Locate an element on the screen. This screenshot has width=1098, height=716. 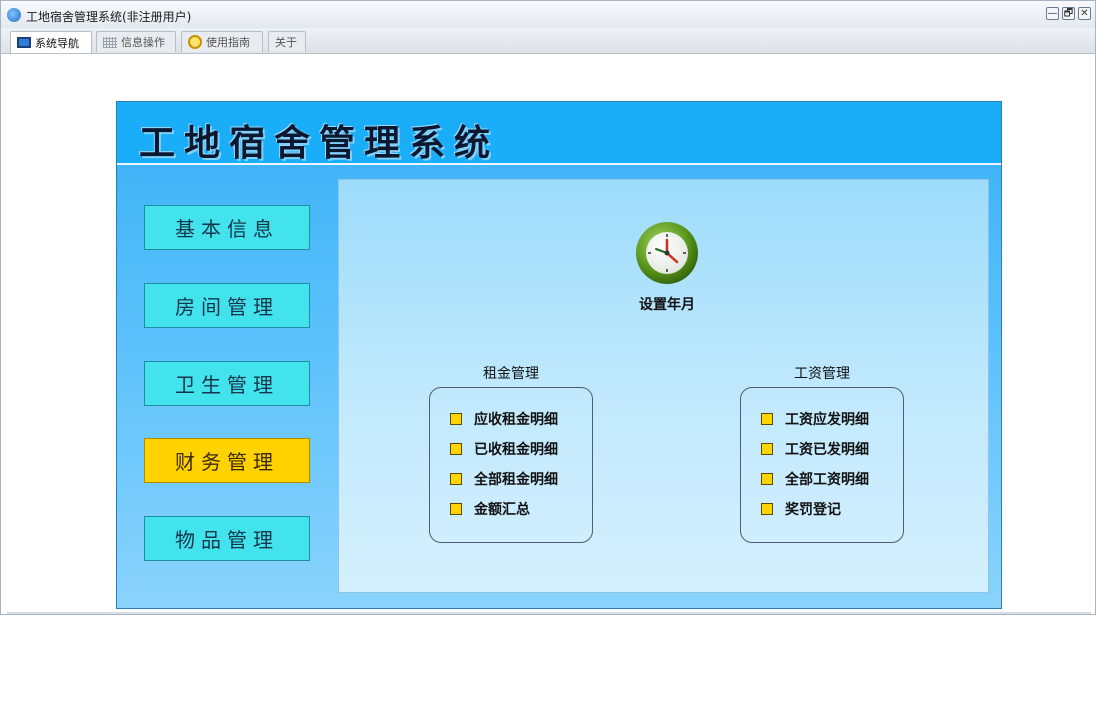
rent-item-summary: 金额汇总 is located at coordinates (490, 509).